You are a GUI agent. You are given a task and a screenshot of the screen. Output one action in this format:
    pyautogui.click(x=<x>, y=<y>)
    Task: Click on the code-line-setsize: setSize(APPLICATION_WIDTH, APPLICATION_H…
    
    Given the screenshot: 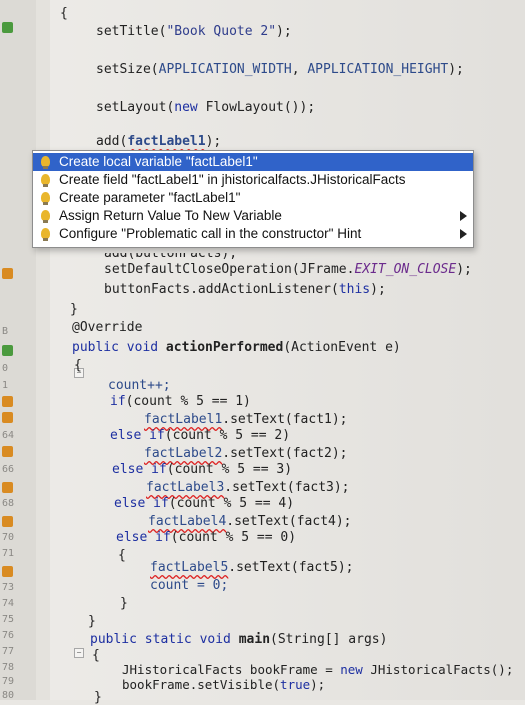 What is the action you would take?
    pyautogui.click(x=280, y=69)
    